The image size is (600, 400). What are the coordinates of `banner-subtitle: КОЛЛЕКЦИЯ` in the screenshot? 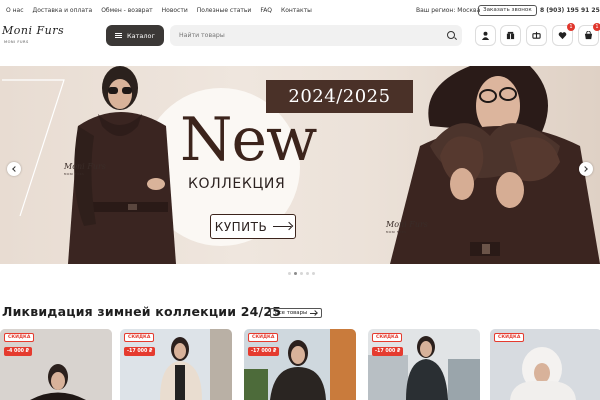 It's located at (237, 184).